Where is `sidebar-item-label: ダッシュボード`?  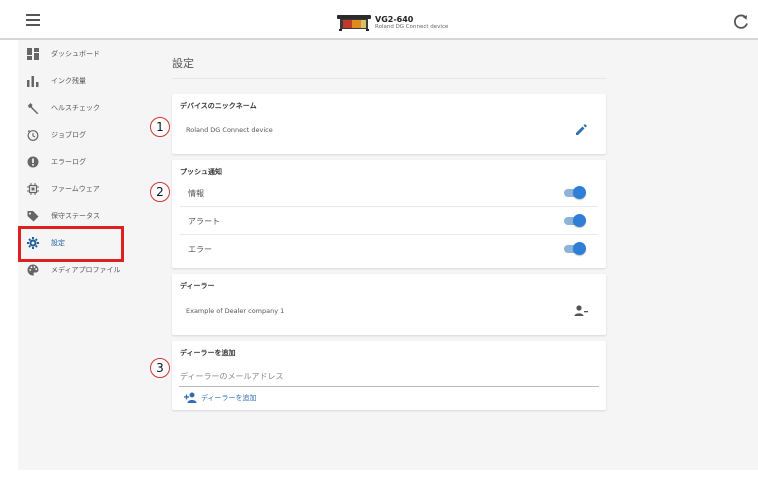
sidebar-item-label: ダッシュボード is located at coordinates (75, 54).